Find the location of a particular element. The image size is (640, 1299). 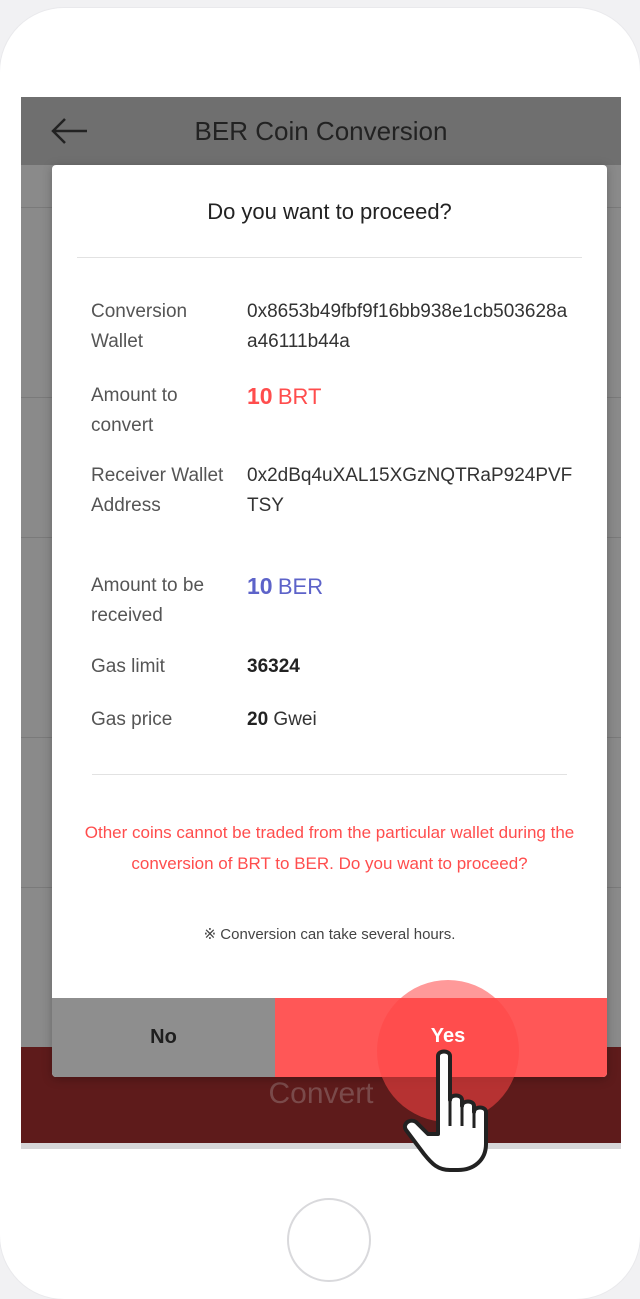

receiver-wallet-value: 0x2dBq4uXAL15XGzNQTRaP924PVFTSY is located at coordinates (410, 490).